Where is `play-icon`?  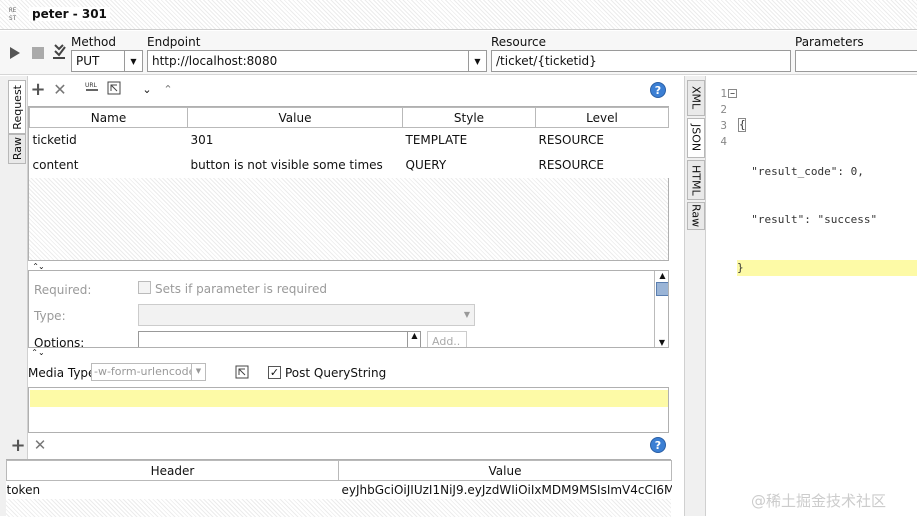
play-icon is located at coordinates (15, 53).